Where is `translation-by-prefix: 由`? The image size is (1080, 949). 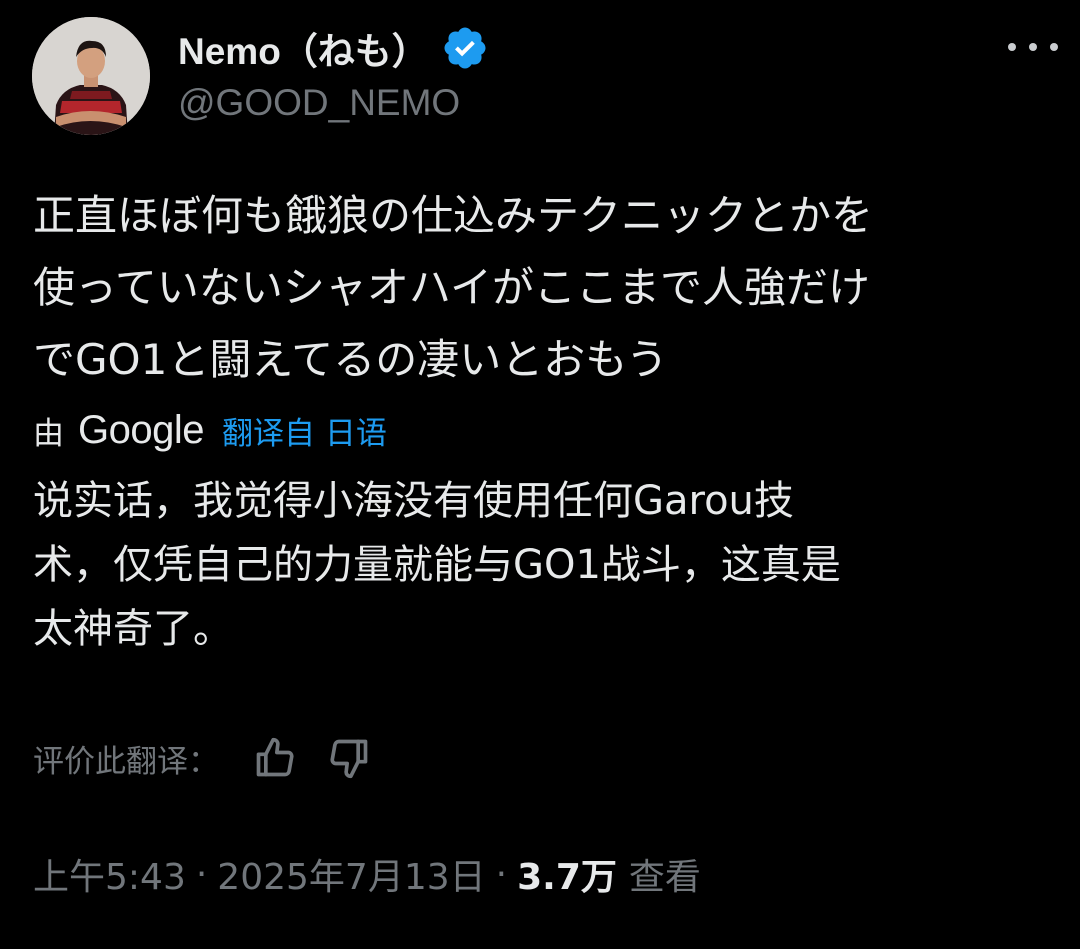 translation-by-prefix: 由 is located at coordinates (48, 433).